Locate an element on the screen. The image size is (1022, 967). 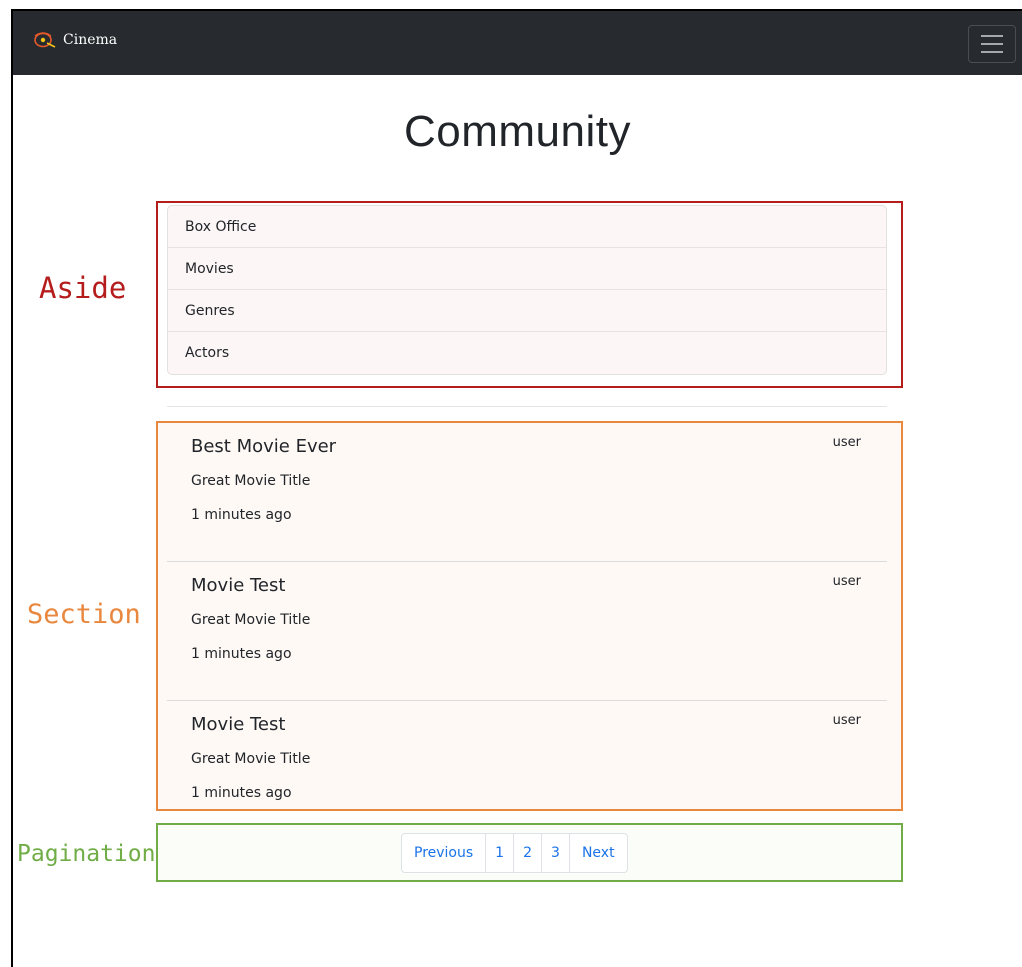
hamburger-menu-icon is located at coordinates (992, 36).